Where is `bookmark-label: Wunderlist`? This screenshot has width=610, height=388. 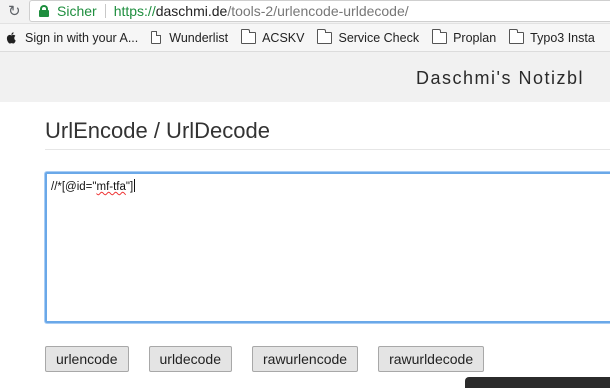
bookmark-label: Wunderlist is located at coordinates (199, 37).